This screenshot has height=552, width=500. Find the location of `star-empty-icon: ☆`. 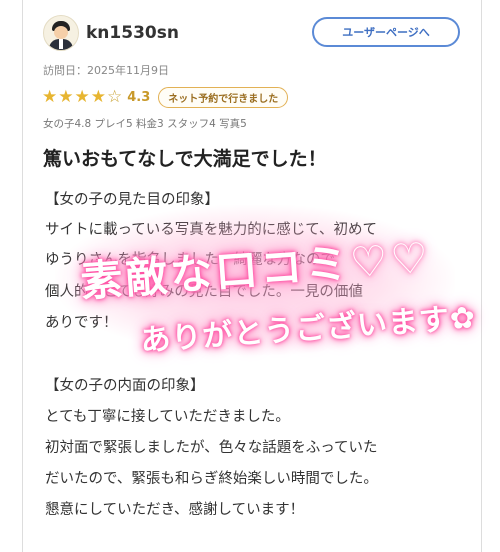

star-empty-icon: ☆ is located at coordinates (115, 96).